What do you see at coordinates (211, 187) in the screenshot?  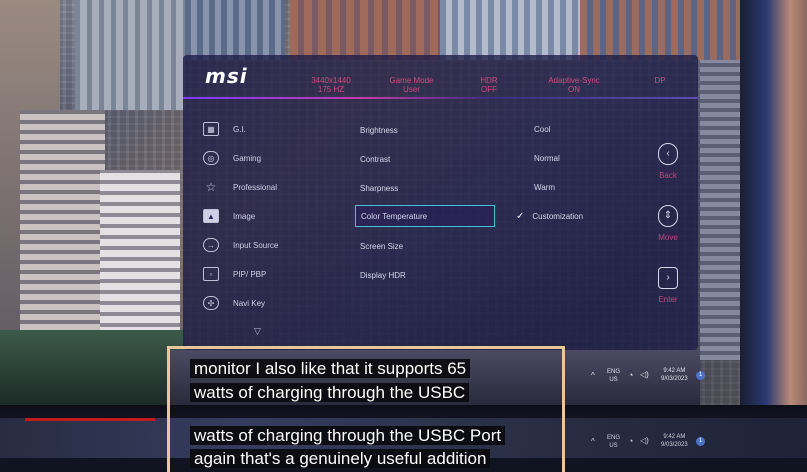 I see `star-icon: ☆` at bounding box center [211, 187].